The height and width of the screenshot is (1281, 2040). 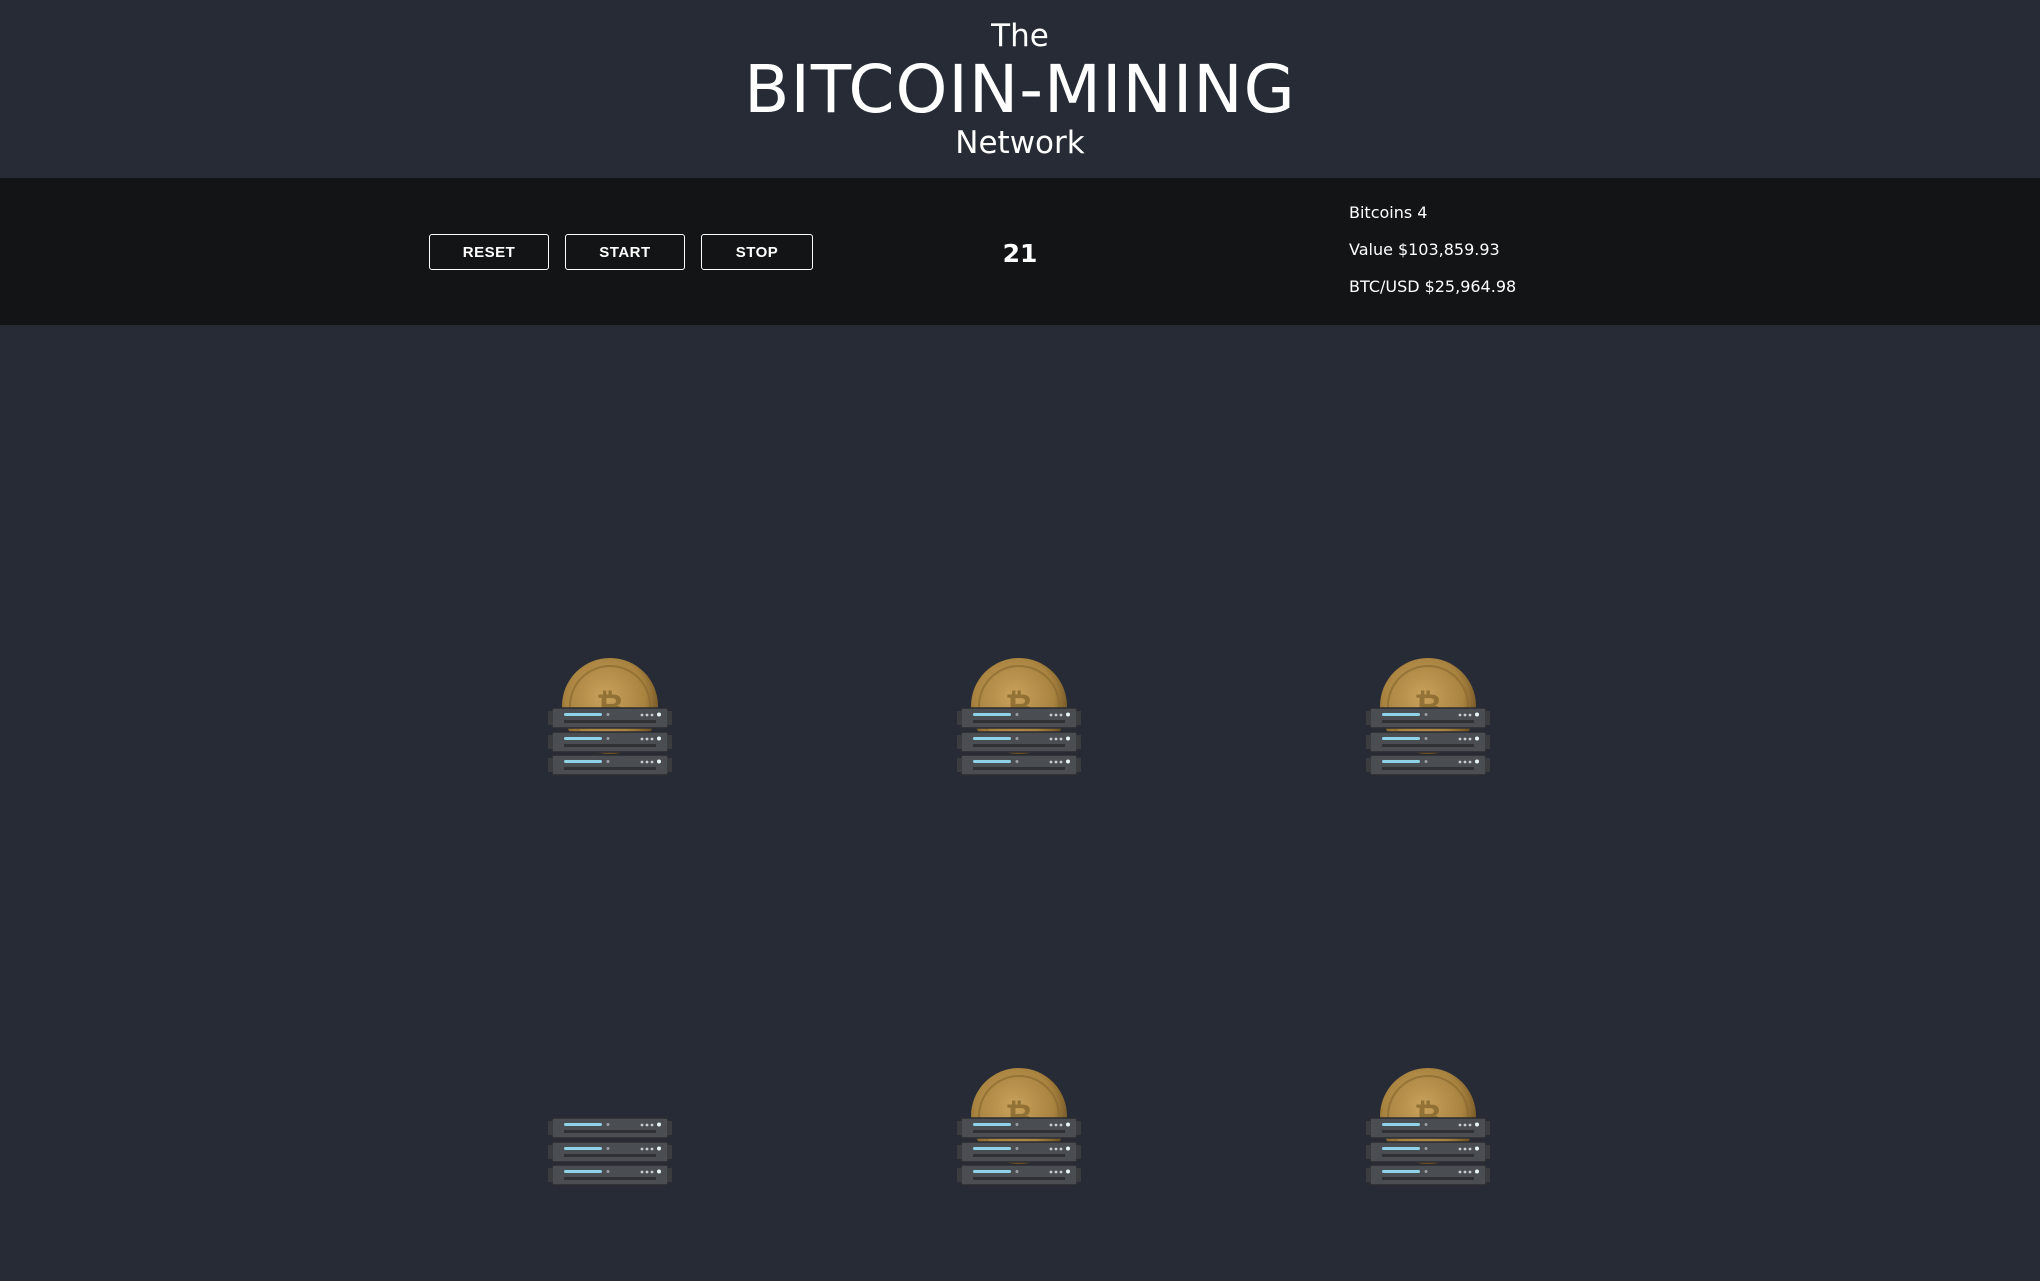 I want to click on title-suffix: Network, so click(x=1020, y=143).